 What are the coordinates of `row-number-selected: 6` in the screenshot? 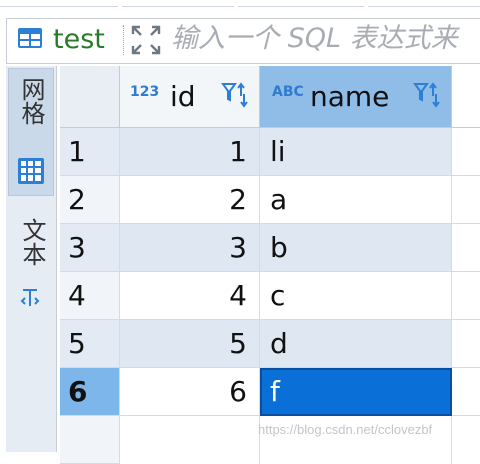 It's located at (90, 392).